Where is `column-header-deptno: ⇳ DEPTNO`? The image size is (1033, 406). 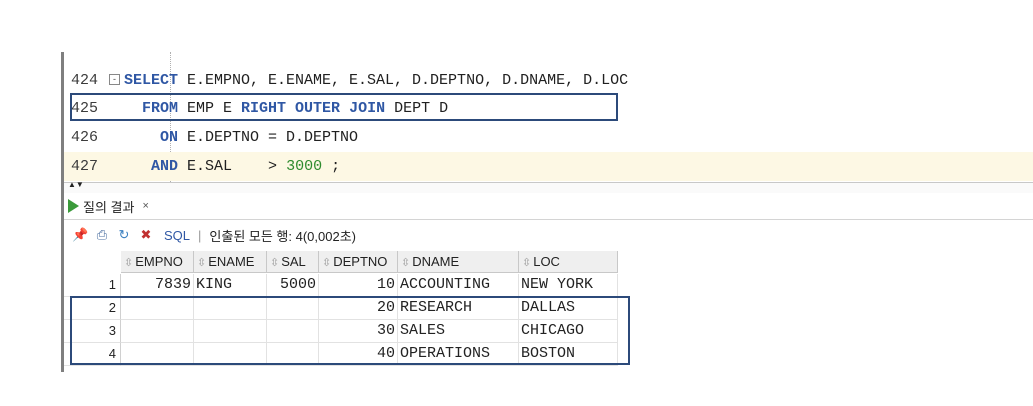 column-header-deptno: ⇳ DEPTNO is located at coordinates (358, 262).